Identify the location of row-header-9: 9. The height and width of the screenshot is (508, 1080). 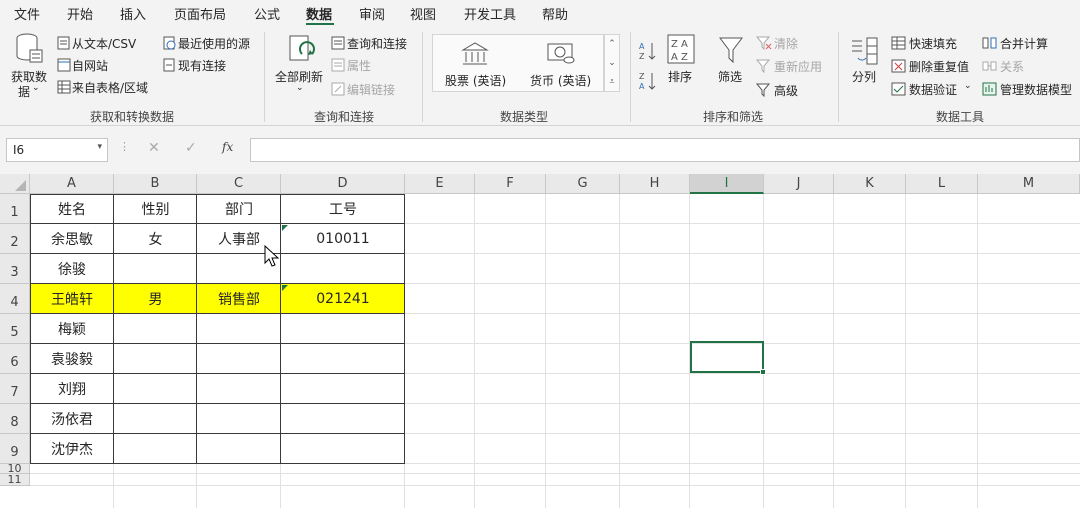
(15, 449).